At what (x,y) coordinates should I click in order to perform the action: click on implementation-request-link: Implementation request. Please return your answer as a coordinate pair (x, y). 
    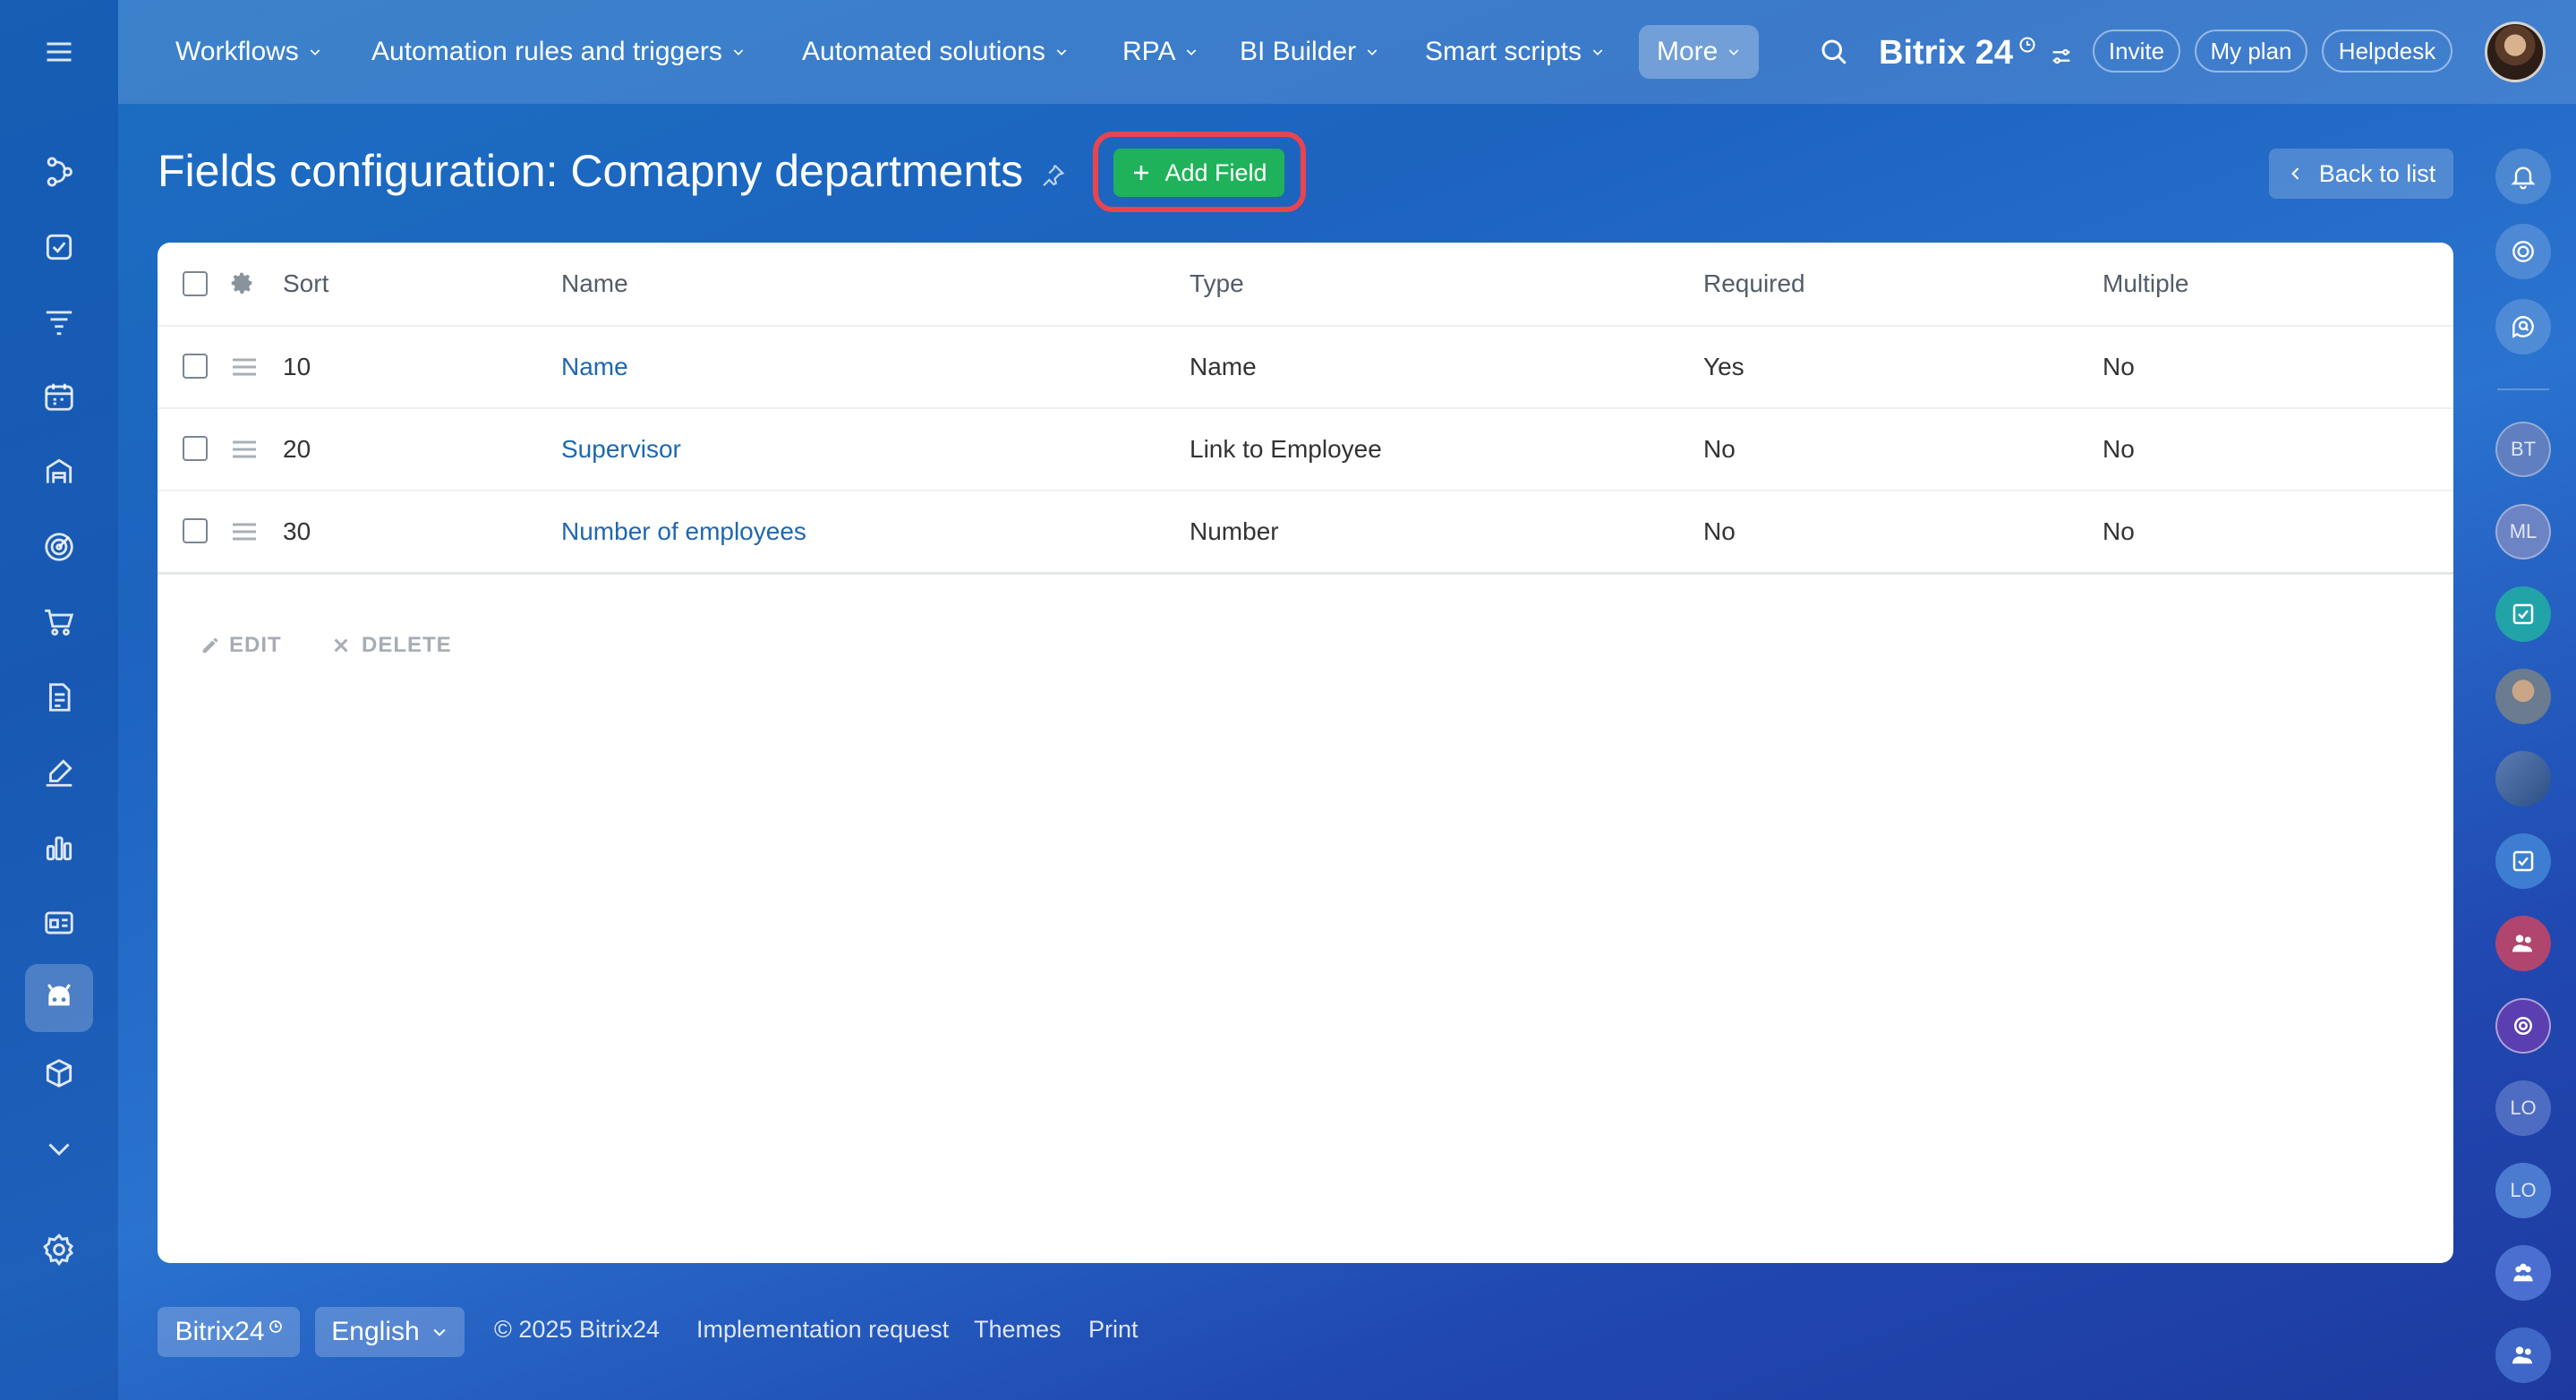
    Looking at the image, I should click on (822, 1330).